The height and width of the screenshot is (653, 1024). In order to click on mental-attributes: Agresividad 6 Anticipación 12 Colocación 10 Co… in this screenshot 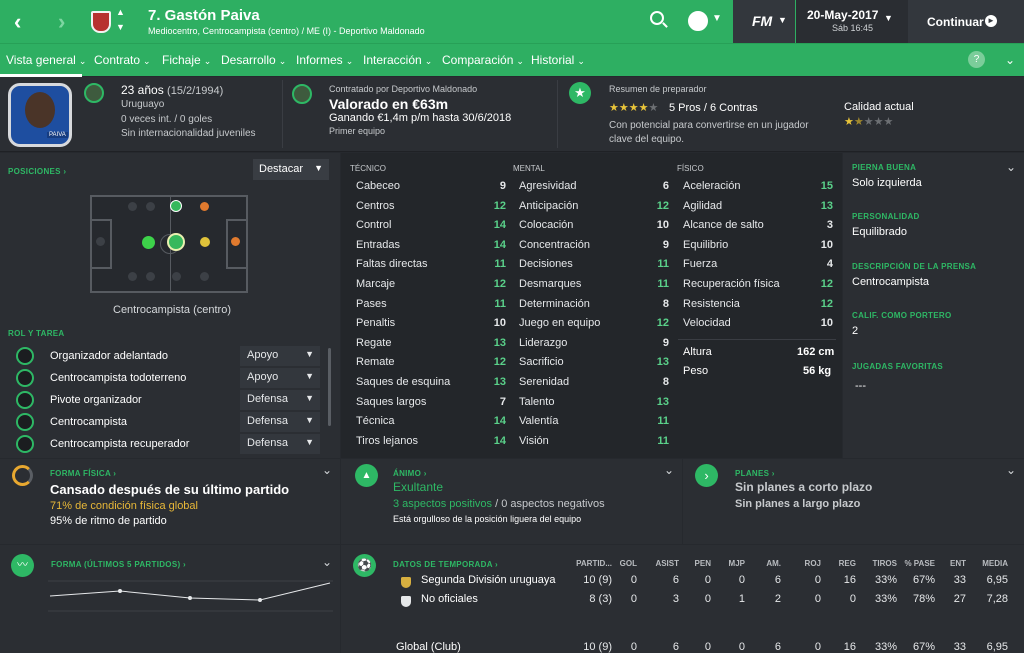, I will do `click(594, 320)`.